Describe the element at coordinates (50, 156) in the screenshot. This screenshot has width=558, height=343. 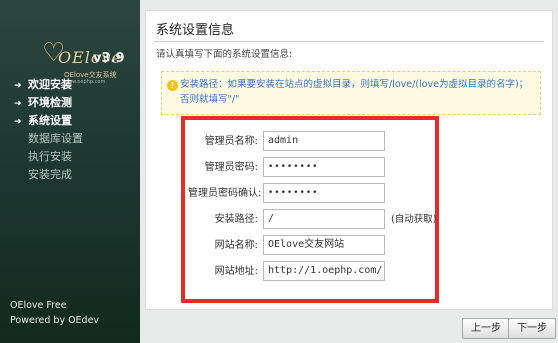
I see `step-execute: 执行安装` at that location.